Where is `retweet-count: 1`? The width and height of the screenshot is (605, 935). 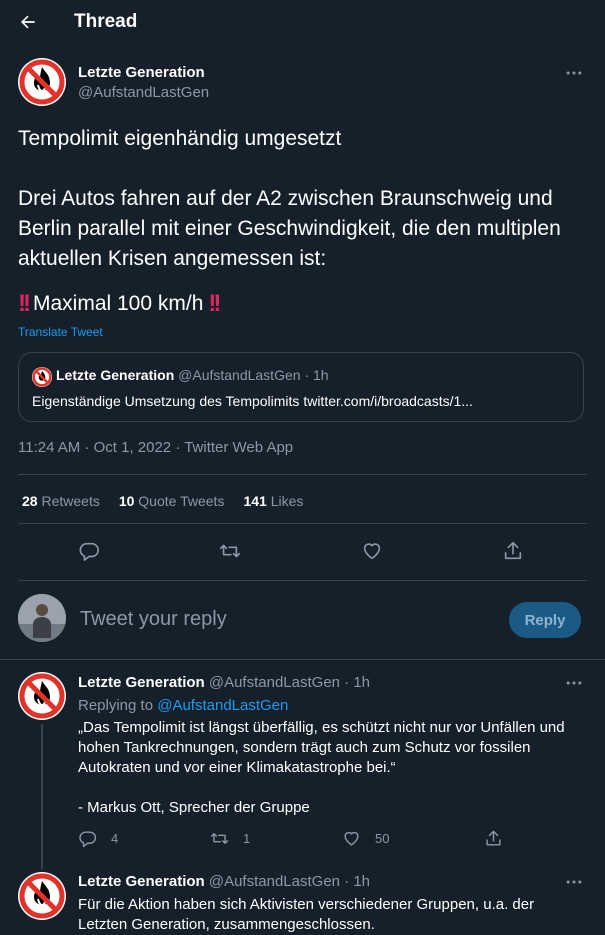
retweet-count: 1 is located at coordinates (247, 838).